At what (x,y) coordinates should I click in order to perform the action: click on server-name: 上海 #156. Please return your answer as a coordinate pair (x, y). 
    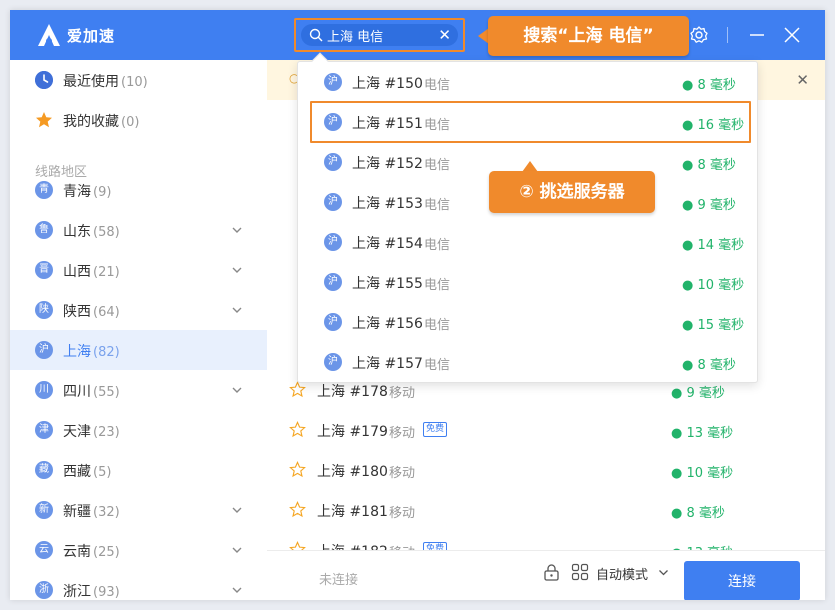
    Looking at the image, I should click on (387, 324).